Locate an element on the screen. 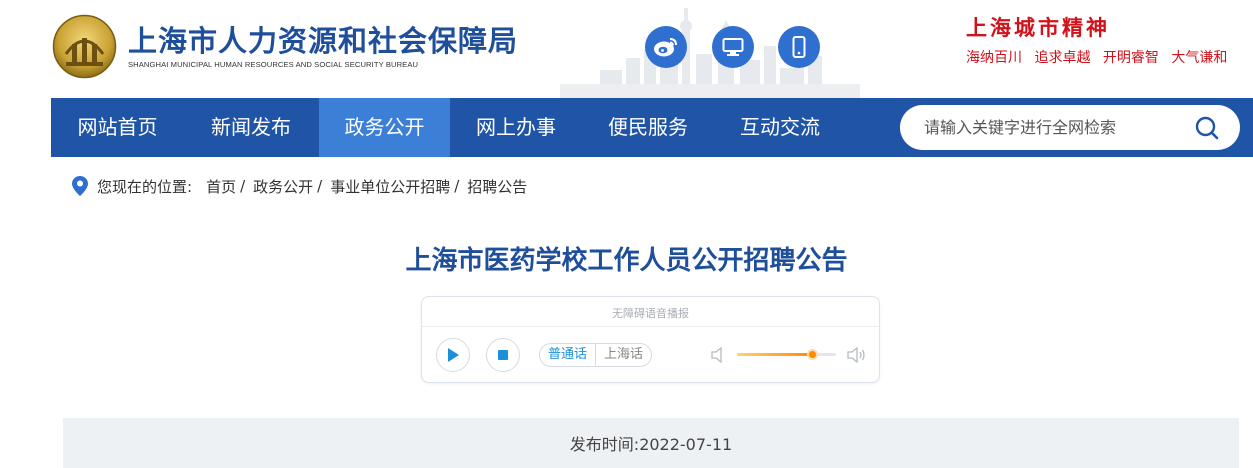 The width and height of the screenshot is (1253, 468). breadcrumb-link-gov-affairs: 政务公开 is located at coordinates (283, 186).